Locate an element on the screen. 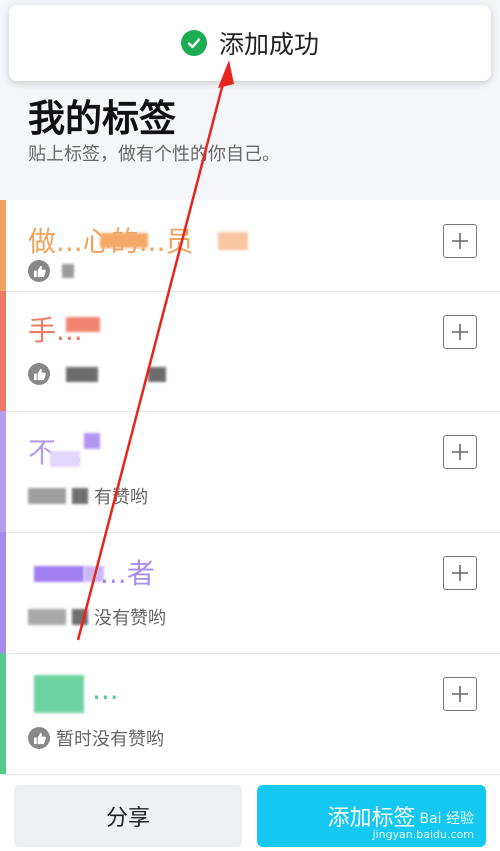 The height and width of the screenshot is (851, 500). share-button: 分享 is located at coordinates (128, 816).